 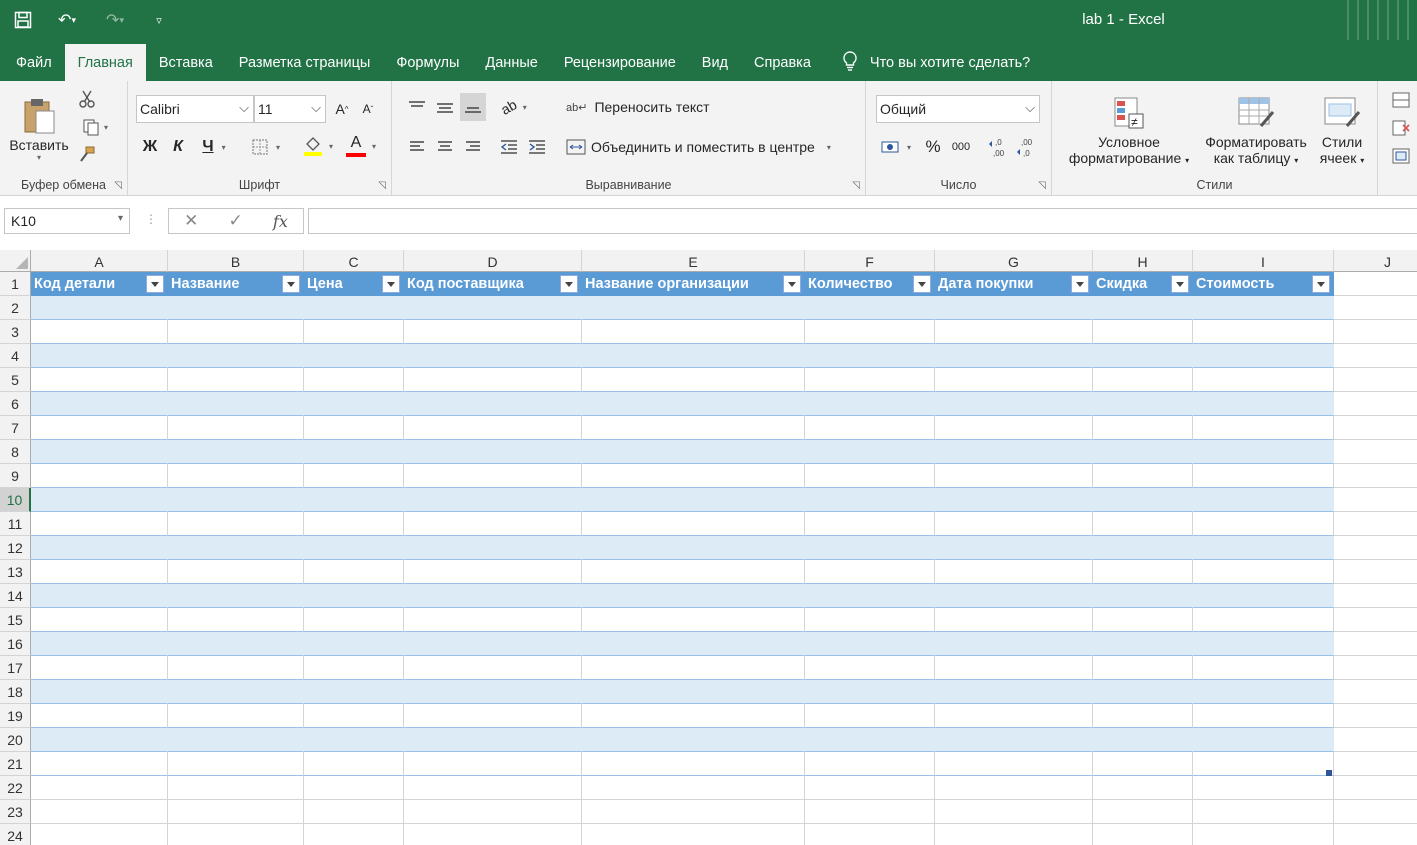 What do you see at coordinates (118, 185) in the screenshot?
I see `clipboard-launcher-icon: ◹` at bounding box center [118, 185].